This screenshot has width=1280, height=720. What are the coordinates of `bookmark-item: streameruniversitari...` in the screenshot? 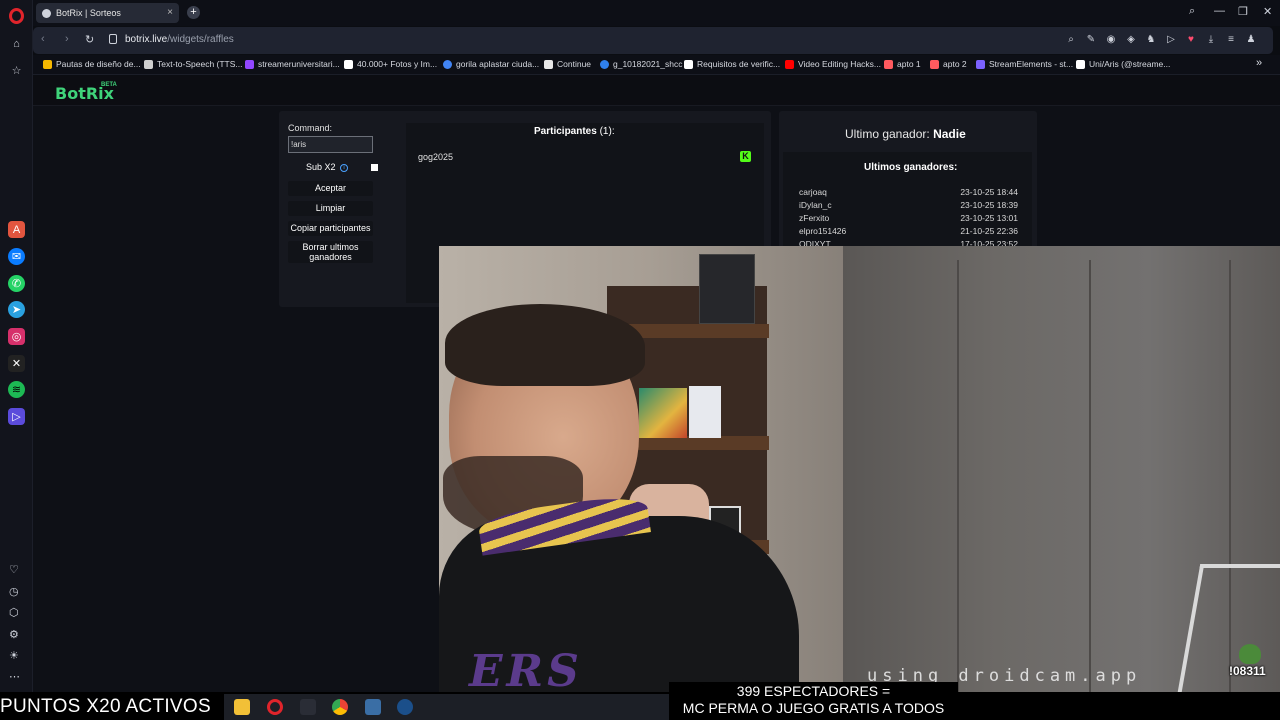 It's located at (292, 64).